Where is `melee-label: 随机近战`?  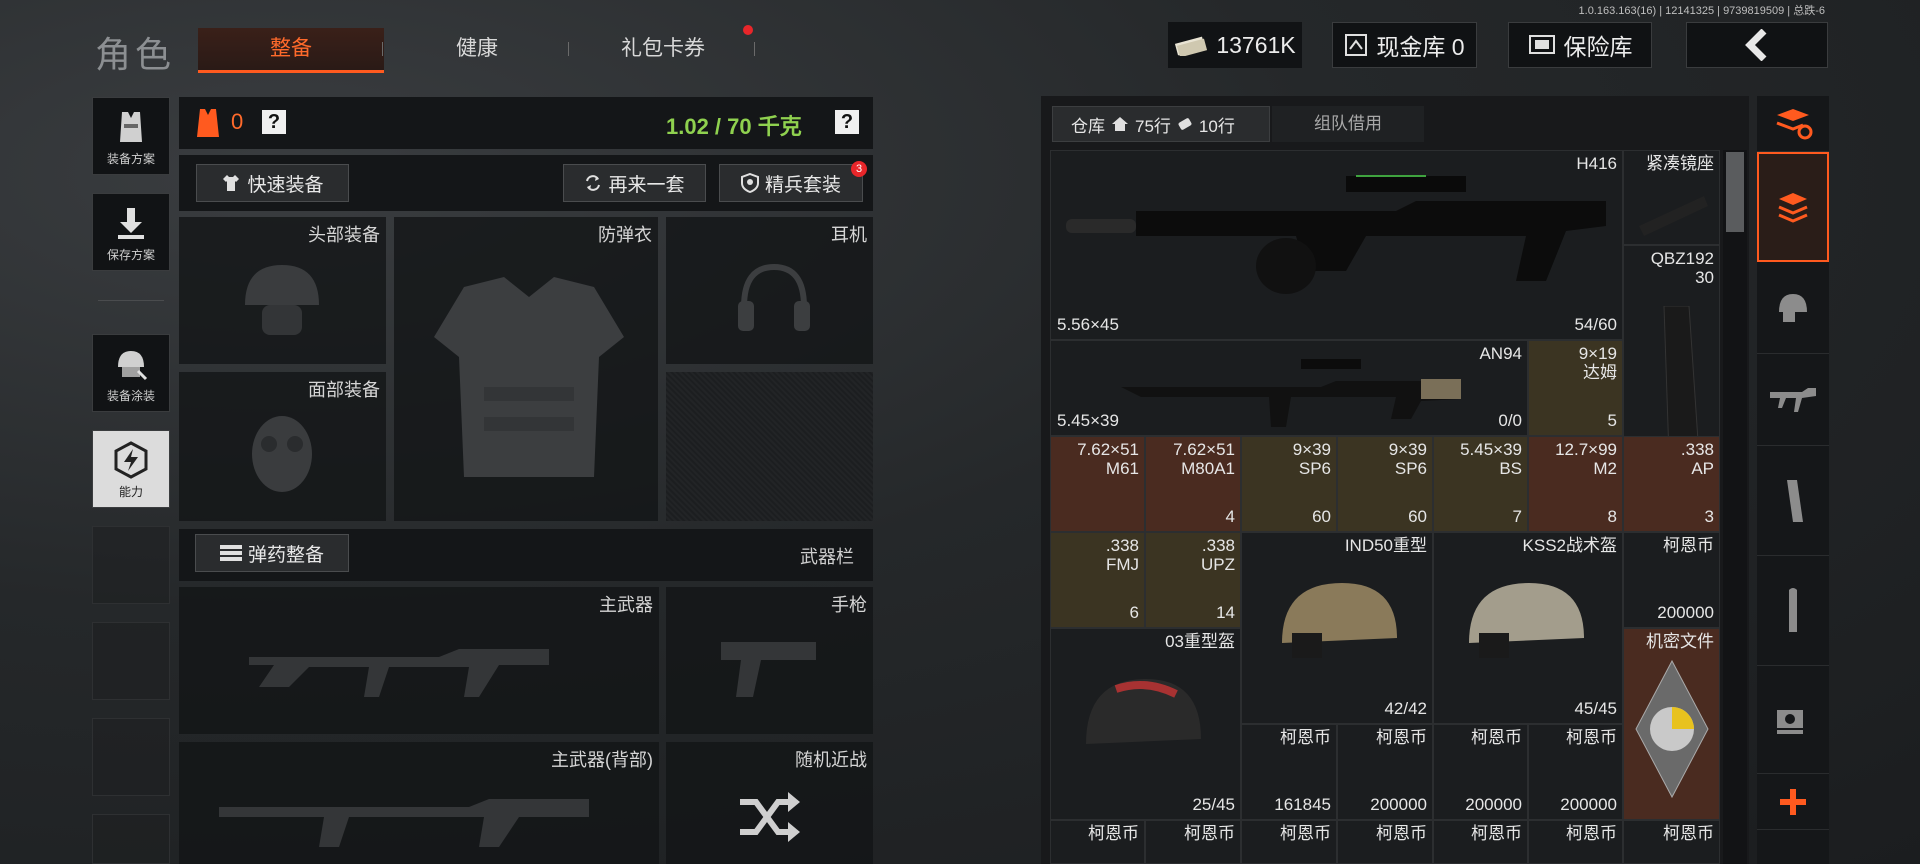
melee-label: 随机近战 is located at coordinates (831, 760).